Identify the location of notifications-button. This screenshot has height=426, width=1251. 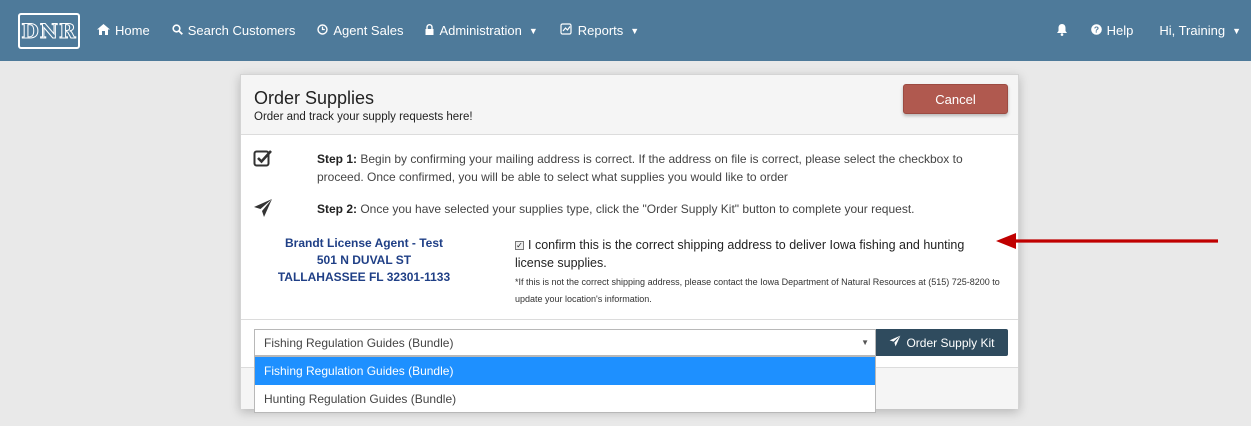
(1062, 31).